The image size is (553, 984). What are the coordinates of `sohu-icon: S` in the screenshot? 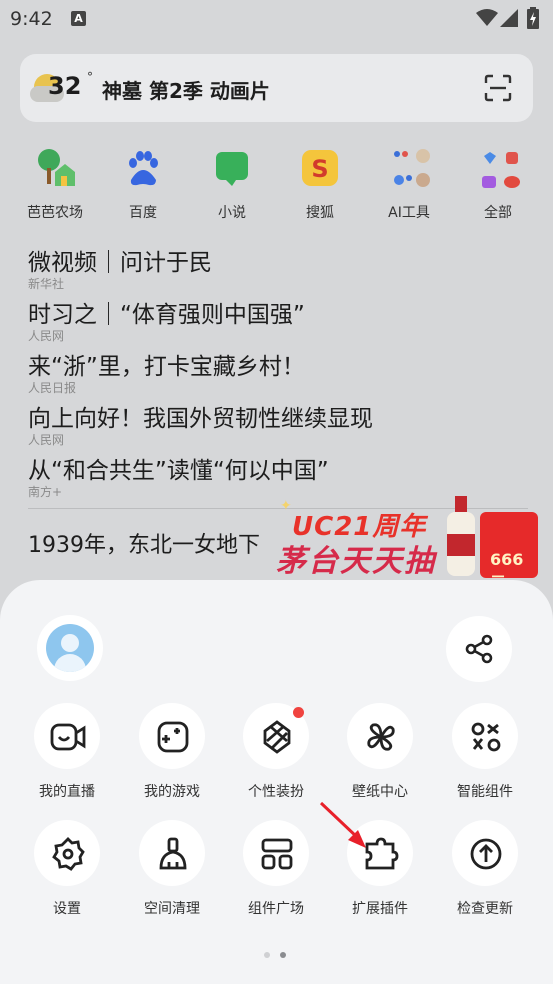 It's located at (320, 168).